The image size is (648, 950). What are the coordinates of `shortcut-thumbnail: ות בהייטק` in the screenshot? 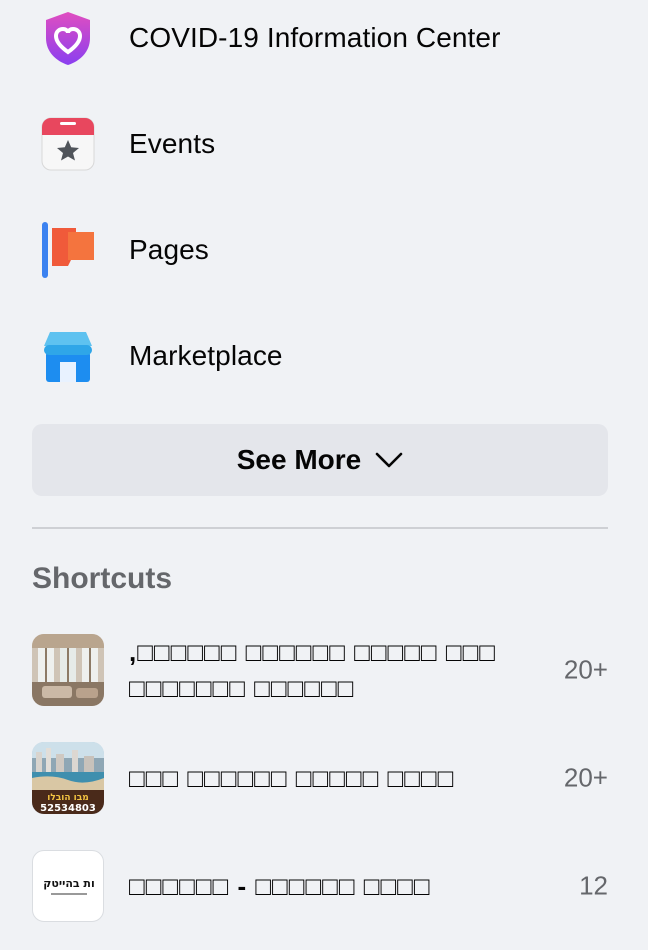 It's located at (68, 886).